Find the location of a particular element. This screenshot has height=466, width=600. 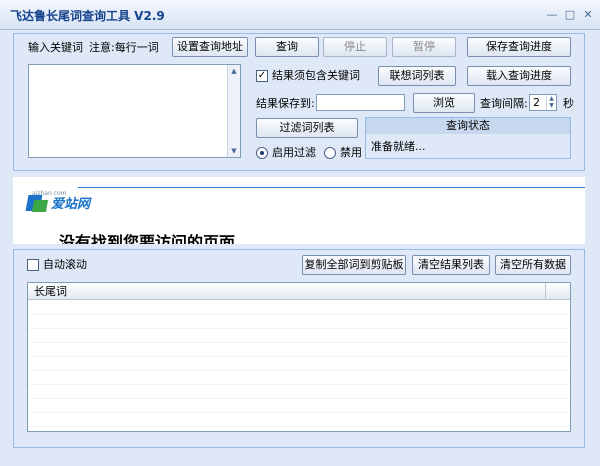

header-divider is located at coordinates (331, 187).